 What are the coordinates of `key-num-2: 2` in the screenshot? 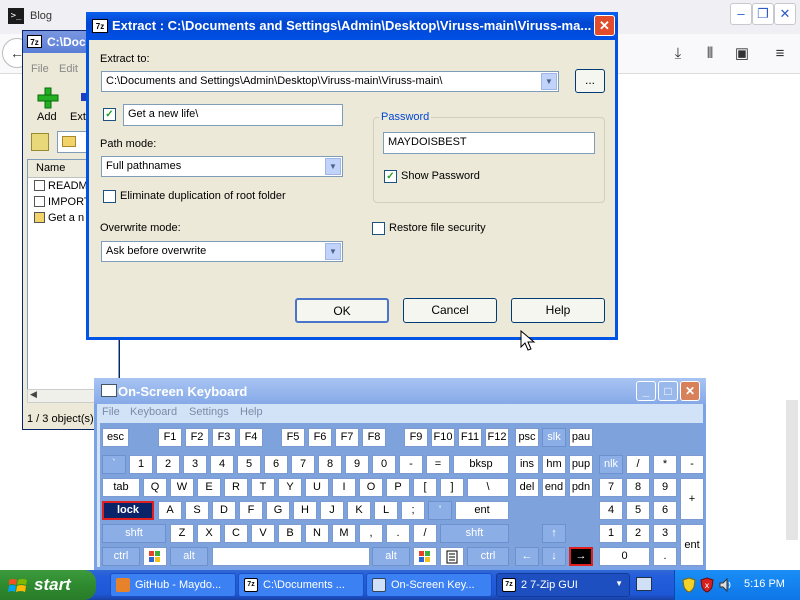 It's located at (638, 533).